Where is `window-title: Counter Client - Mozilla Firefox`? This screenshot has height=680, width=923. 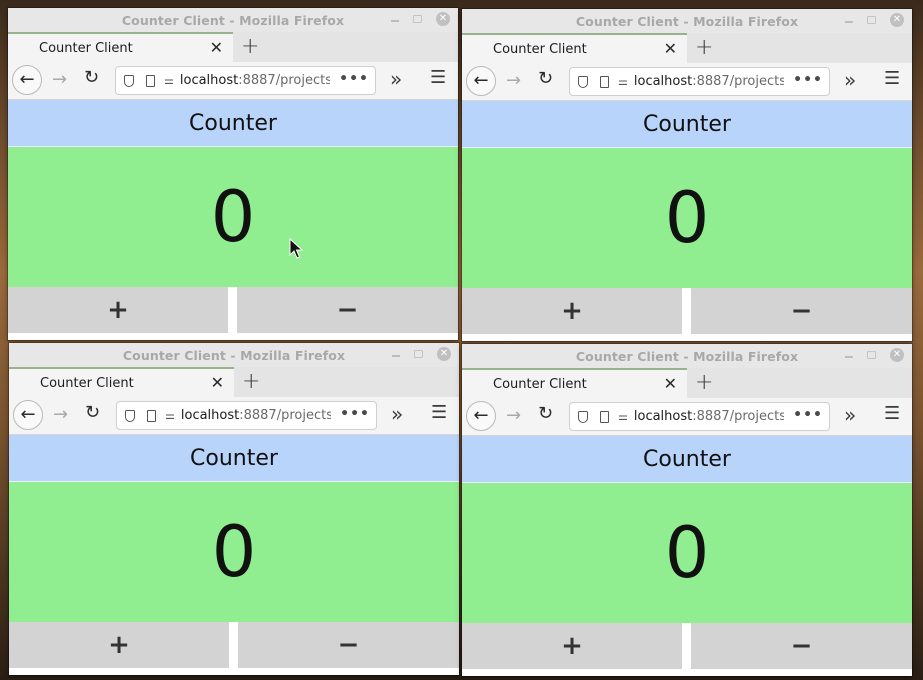
window-title: Counter Client - Mozilla Firefox is located at coordinates (234, 355).